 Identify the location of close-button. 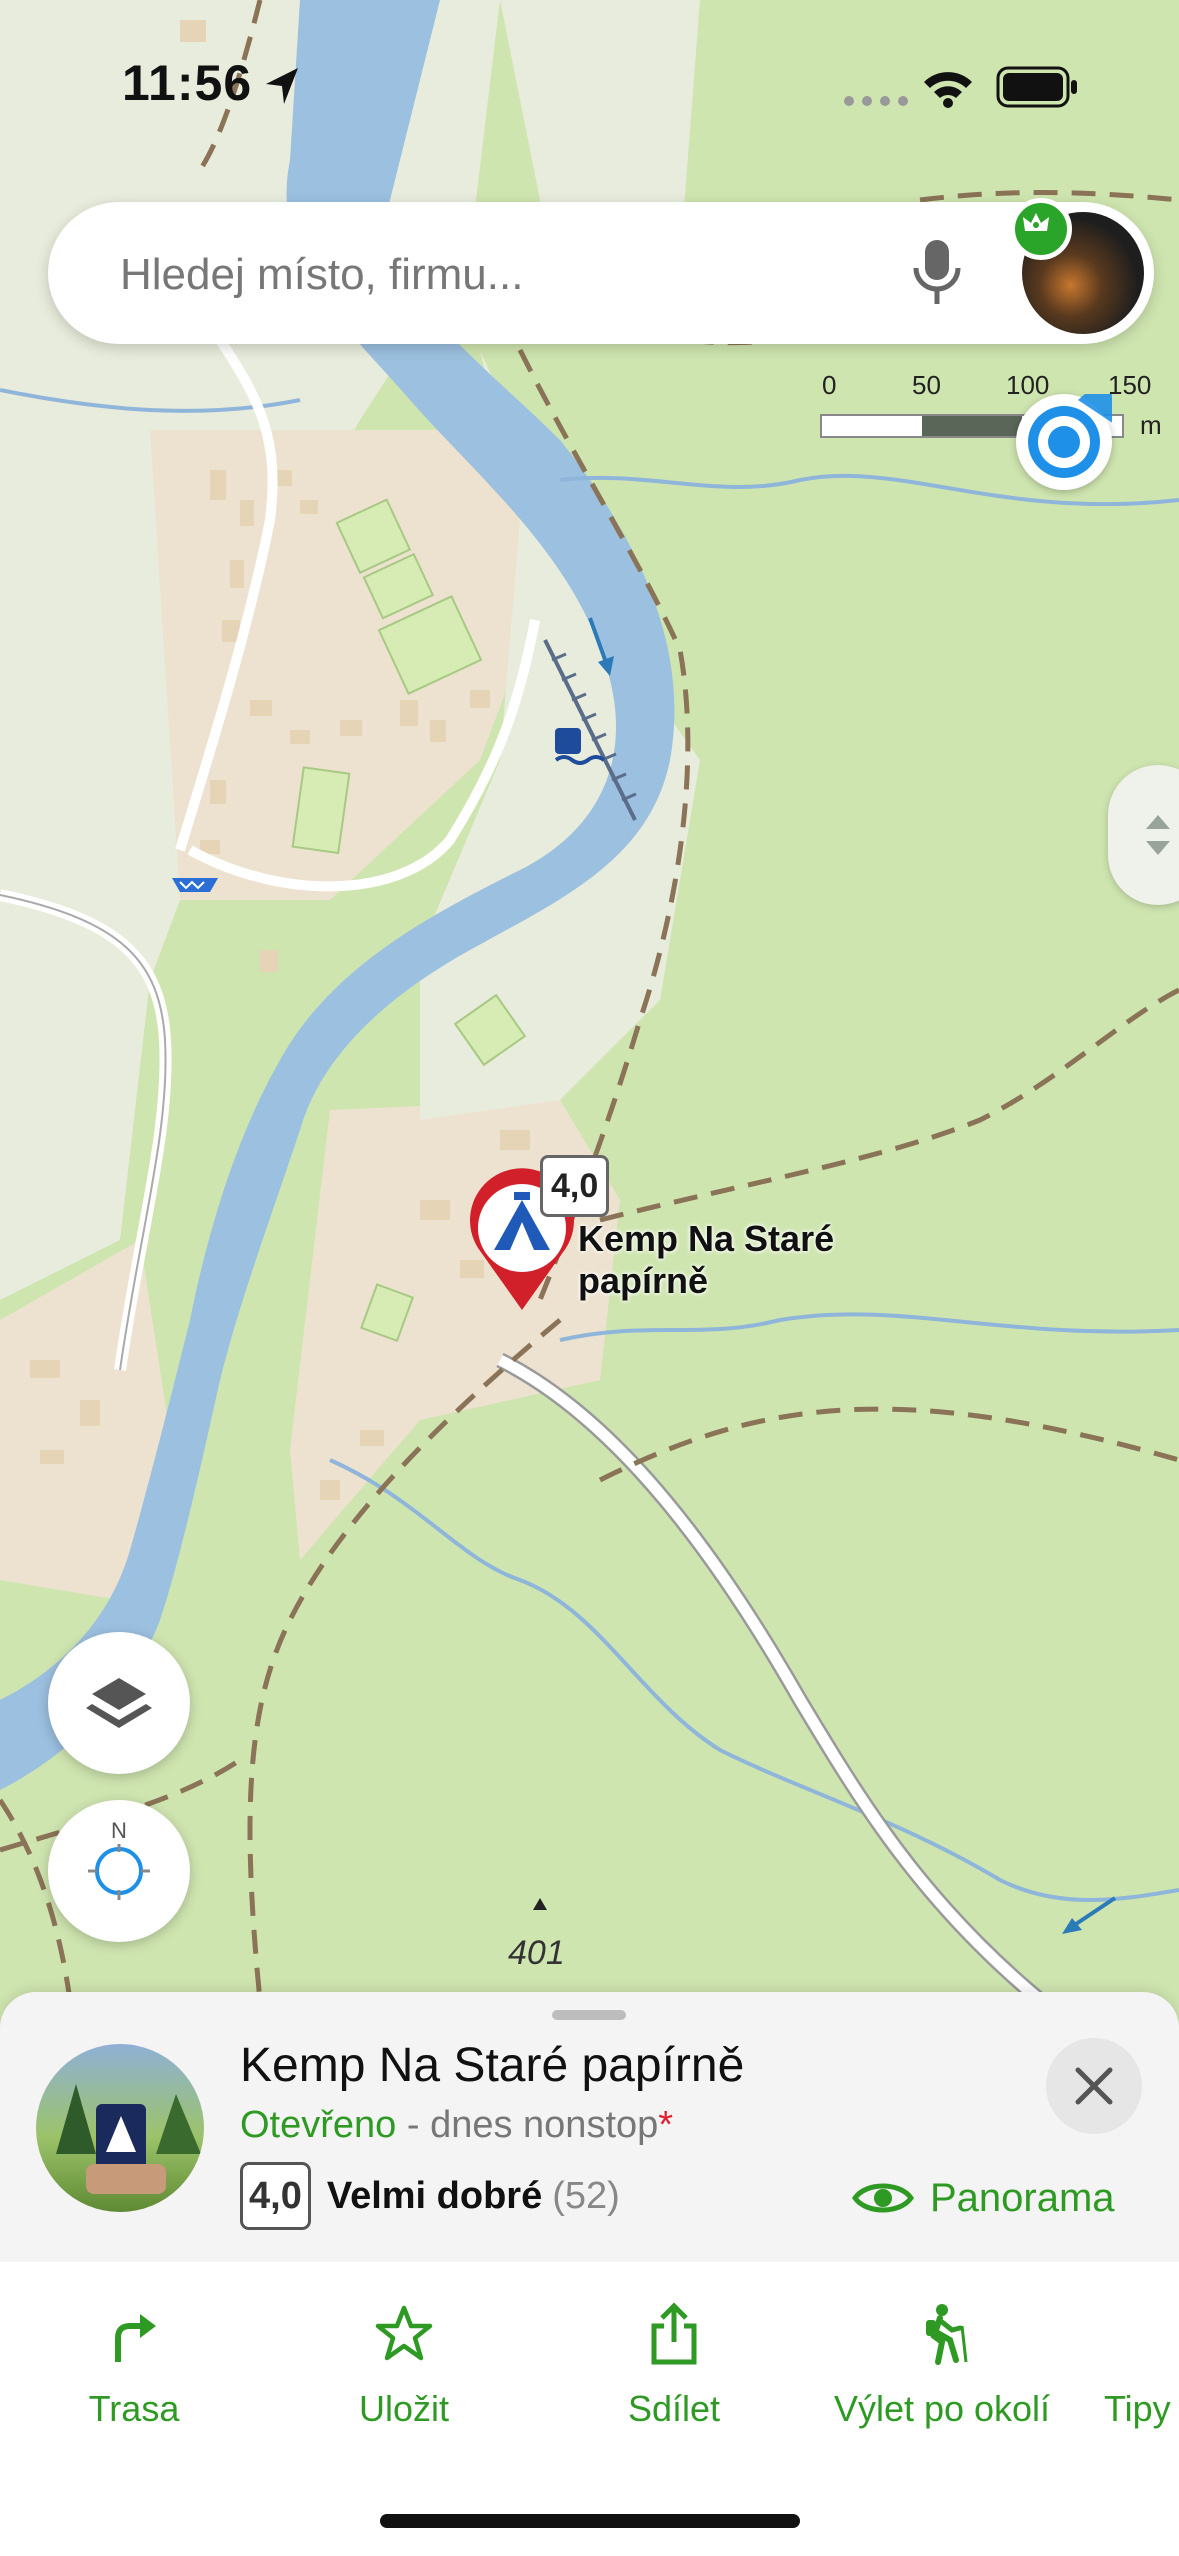
(1094, 2086).